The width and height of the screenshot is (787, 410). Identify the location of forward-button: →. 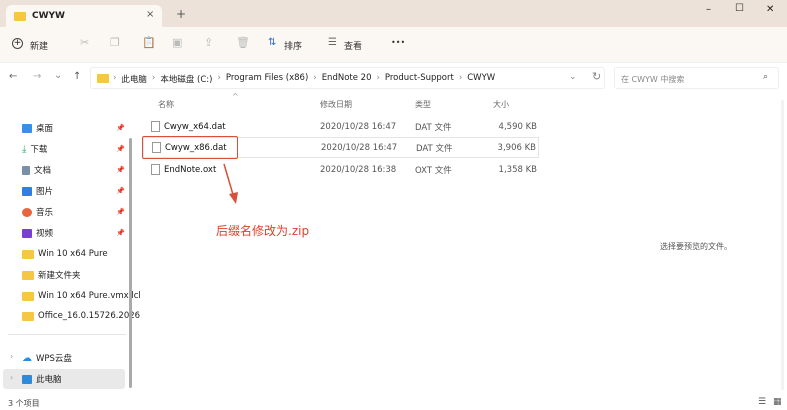
(37, 76).